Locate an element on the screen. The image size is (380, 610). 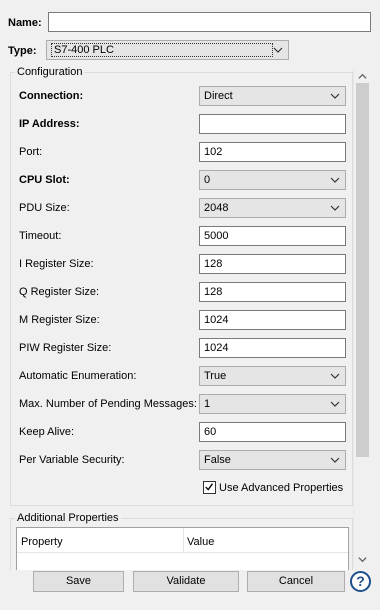
scrollbar is located at coordinates (361, 318).